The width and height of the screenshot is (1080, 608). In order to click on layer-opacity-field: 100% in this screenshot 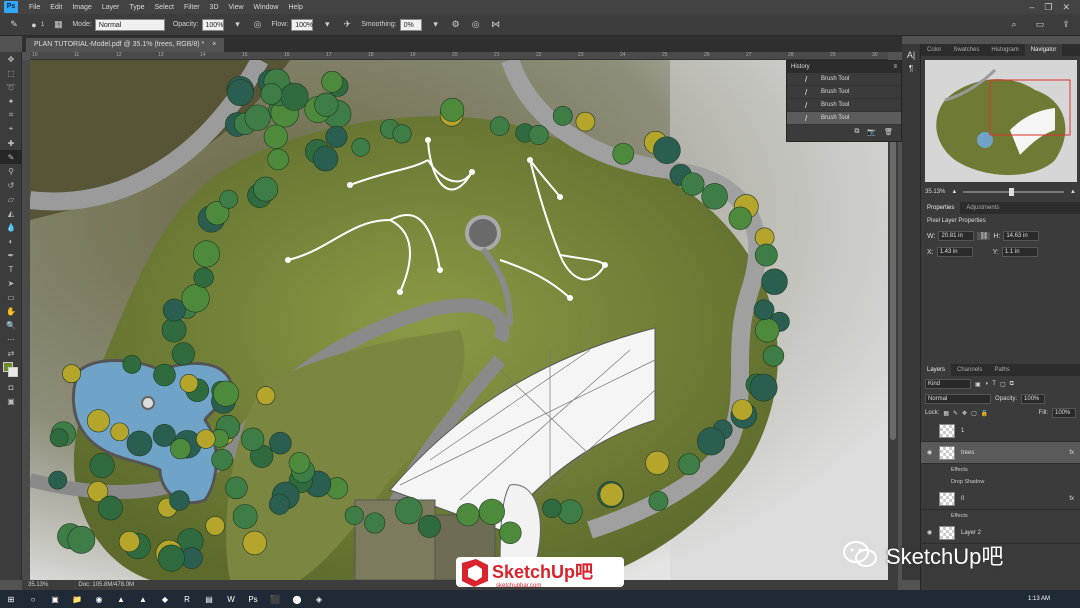, I will do `click(1033, 399)`.